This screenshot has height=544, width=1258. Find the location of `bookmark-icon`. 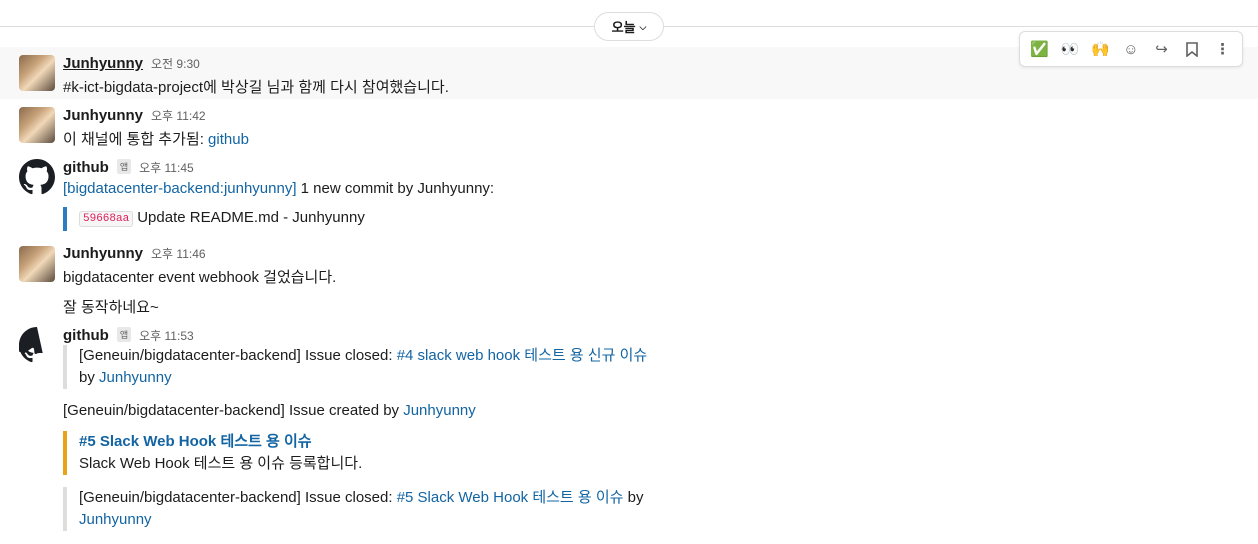

bookmark-icon is located at coordinates (1192, 49).